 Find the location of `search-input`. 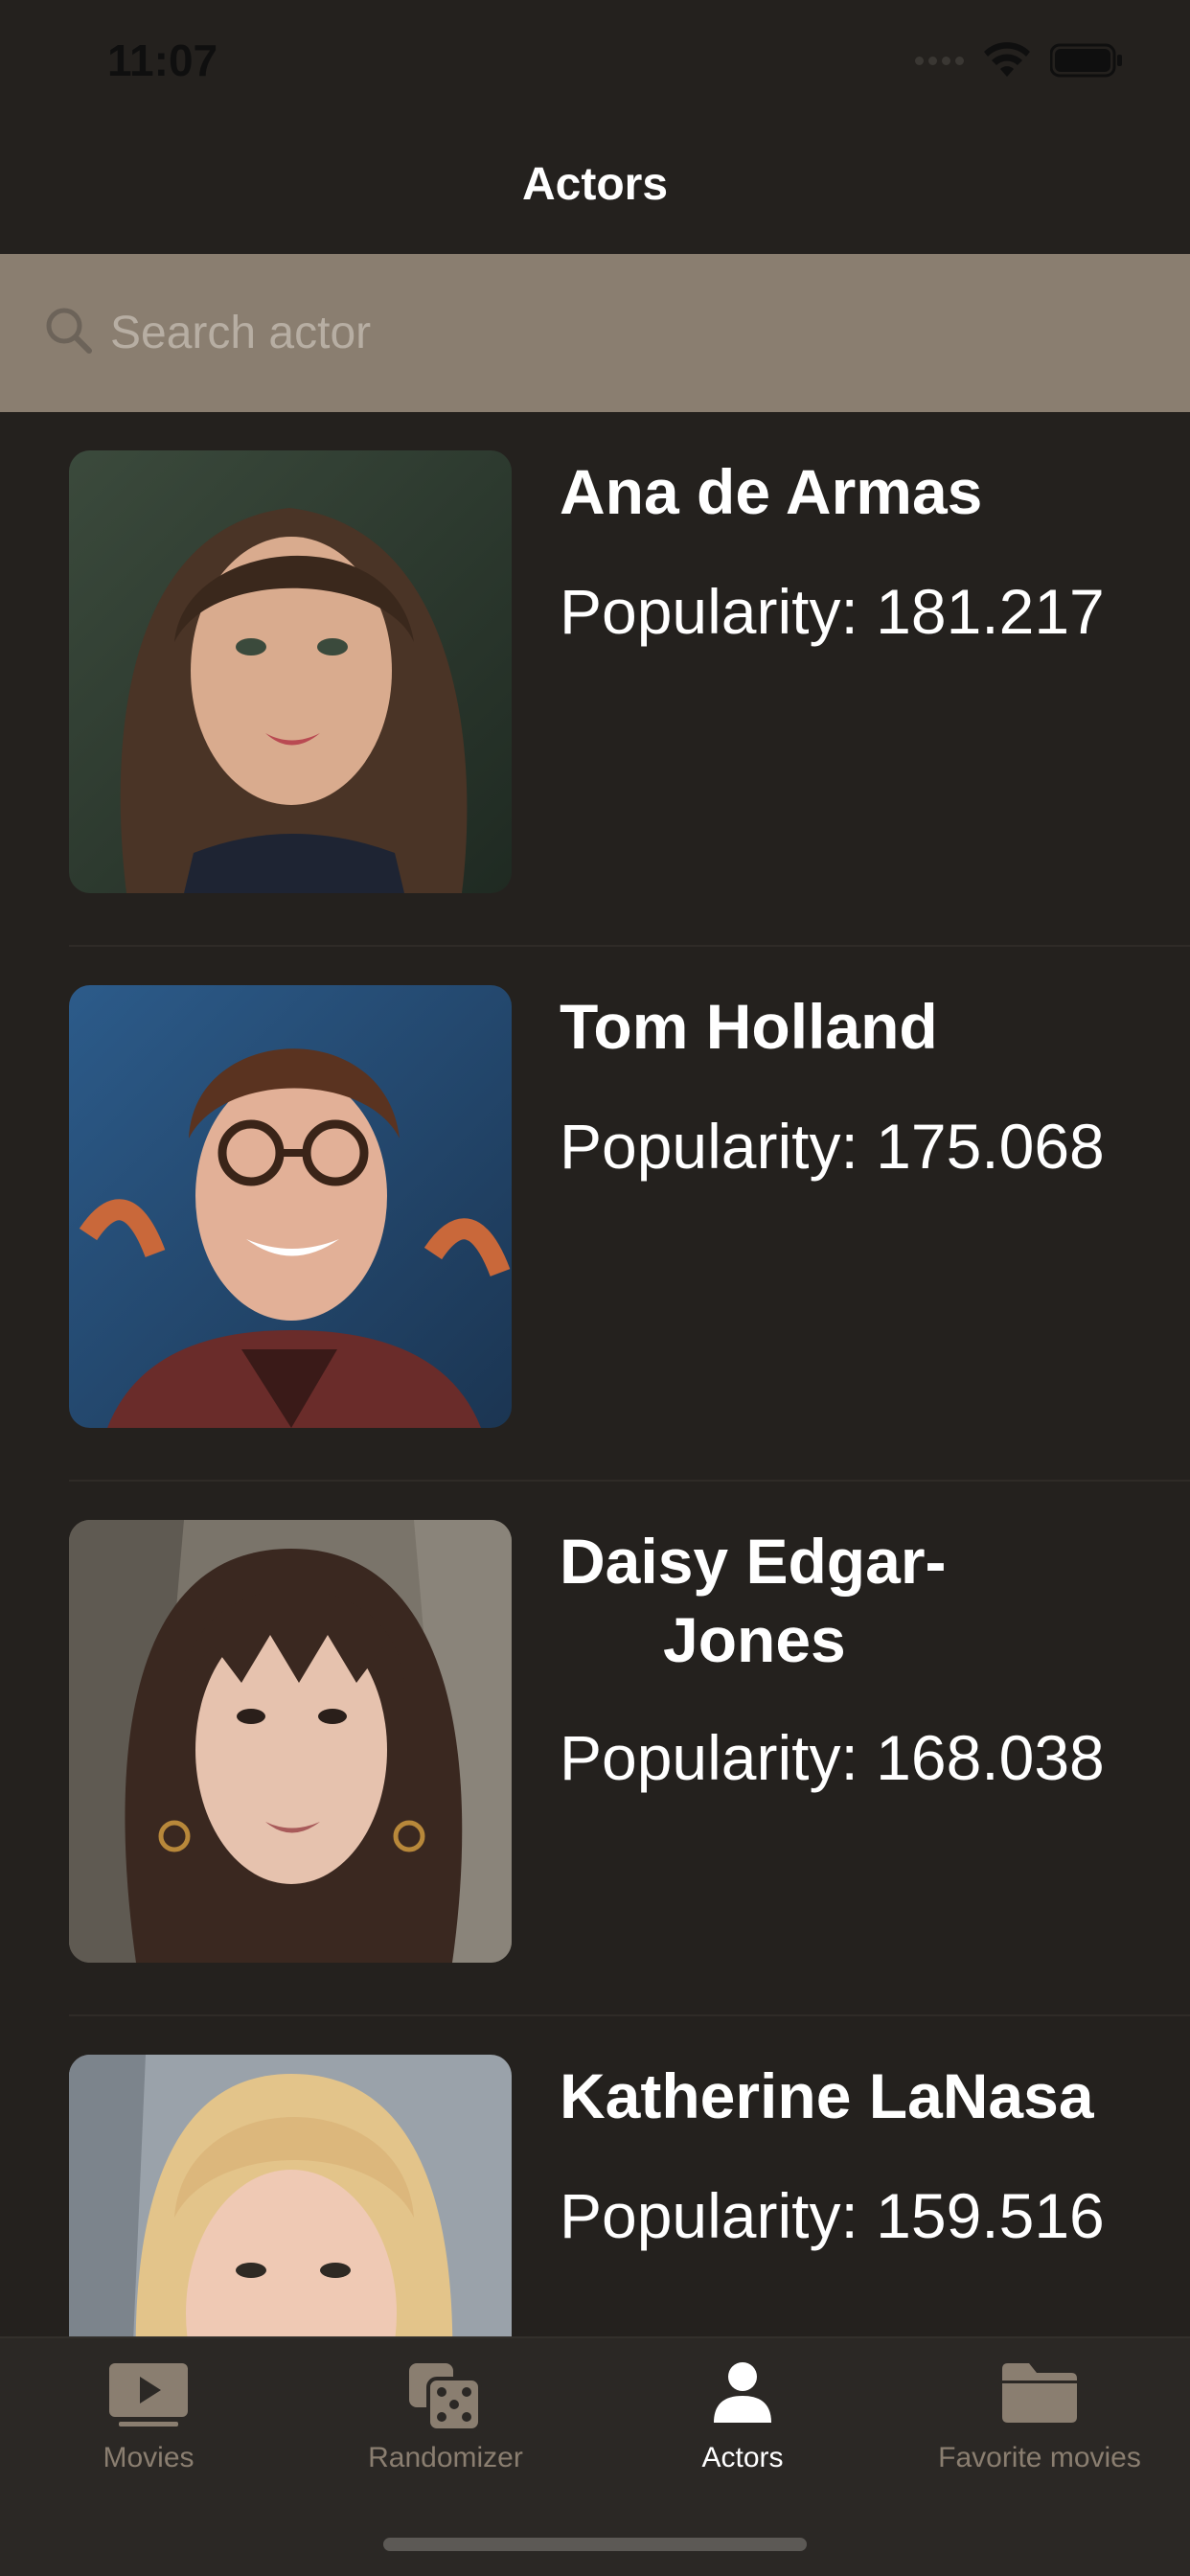

search-input is located at coordinates (627, 332).